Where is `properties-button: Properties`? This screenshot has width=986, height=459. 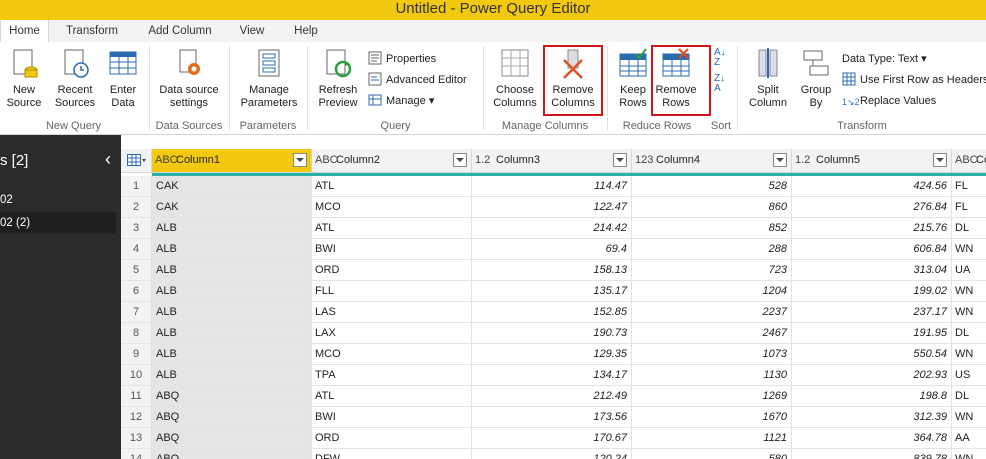 properties-button: Properties is located at coordinates (402, 59).